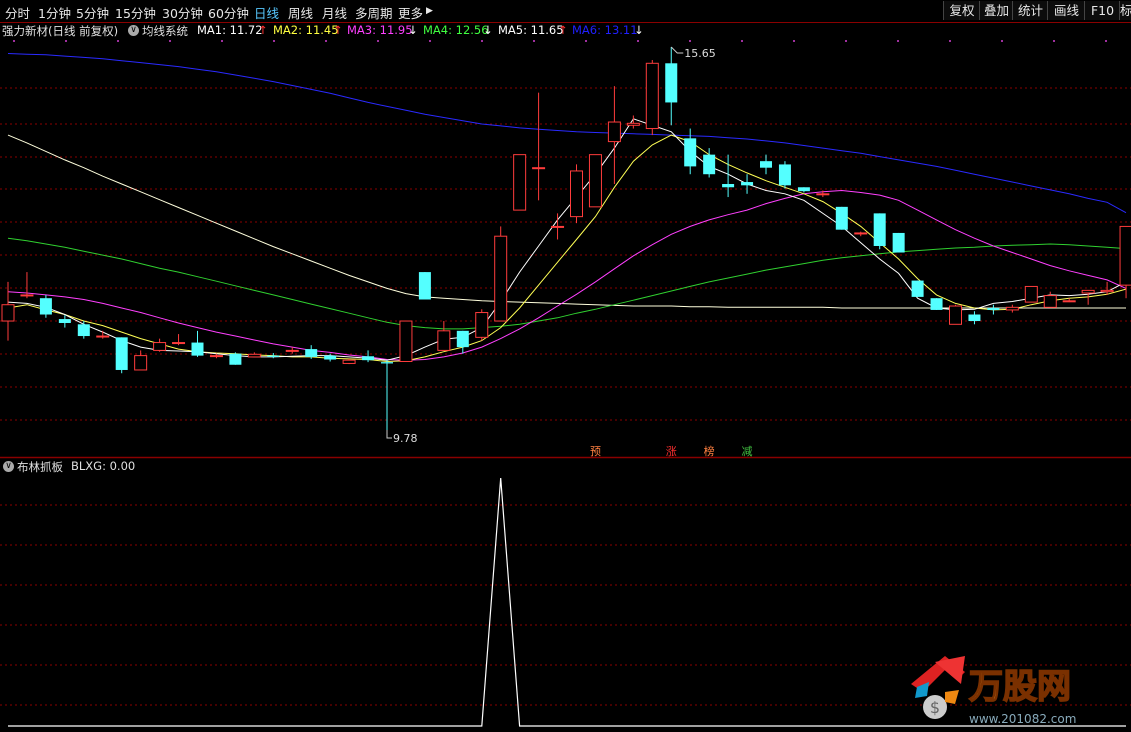 This screenshot has height=732, width=1131. I want to click on brand-watermark: $ 万股网 www.201082.com, so click(993, 691).